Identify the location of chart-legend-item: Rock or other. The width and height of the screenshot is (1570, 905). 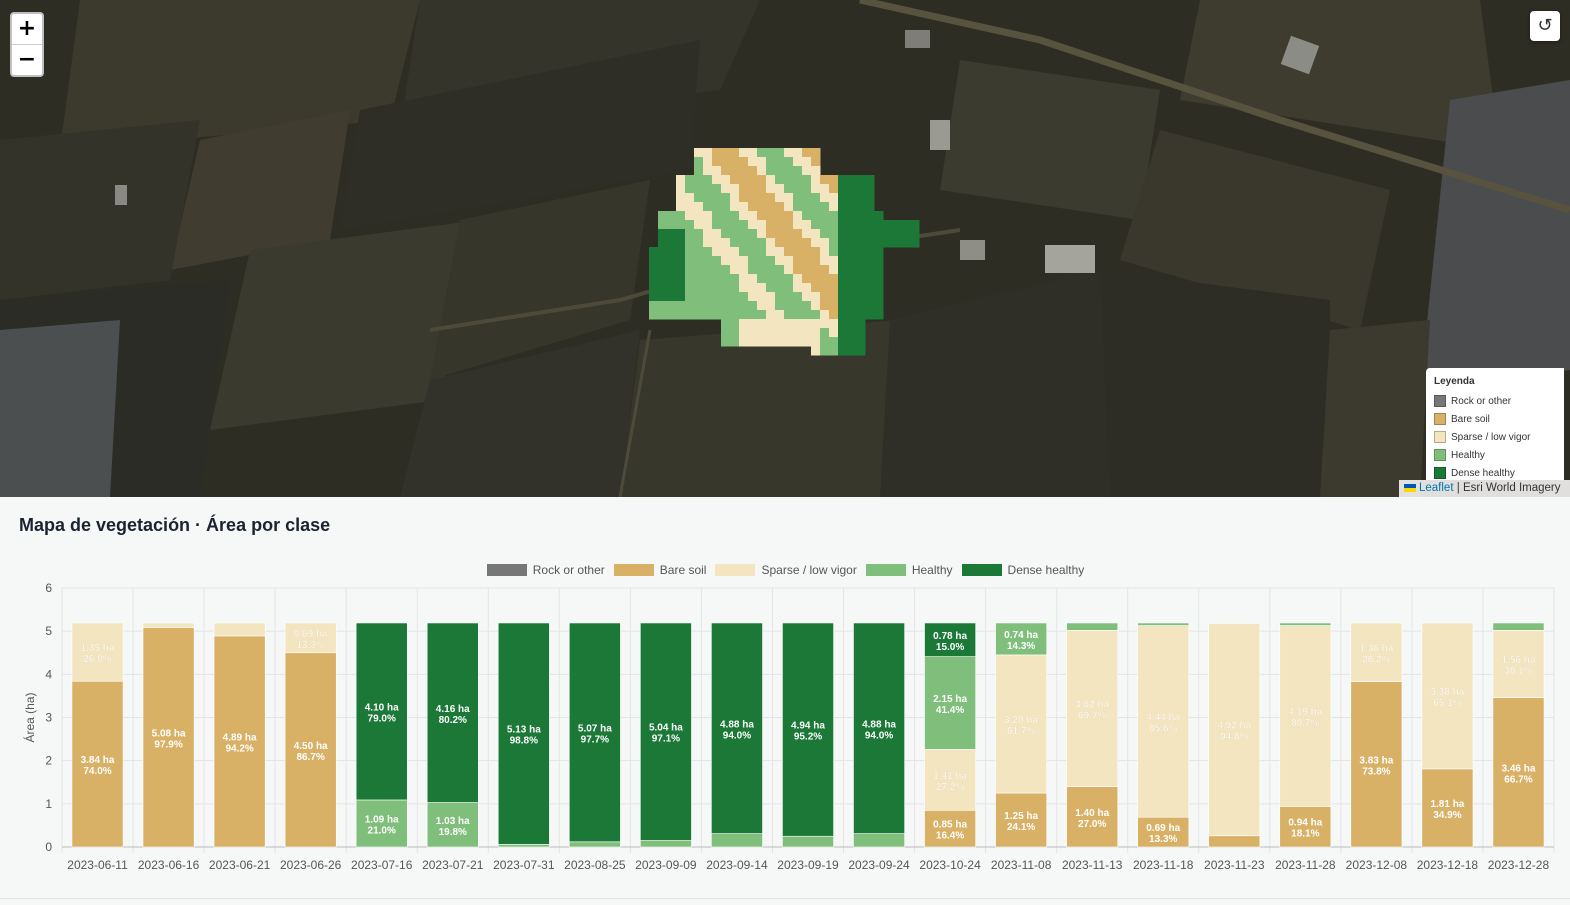
(545, 570).